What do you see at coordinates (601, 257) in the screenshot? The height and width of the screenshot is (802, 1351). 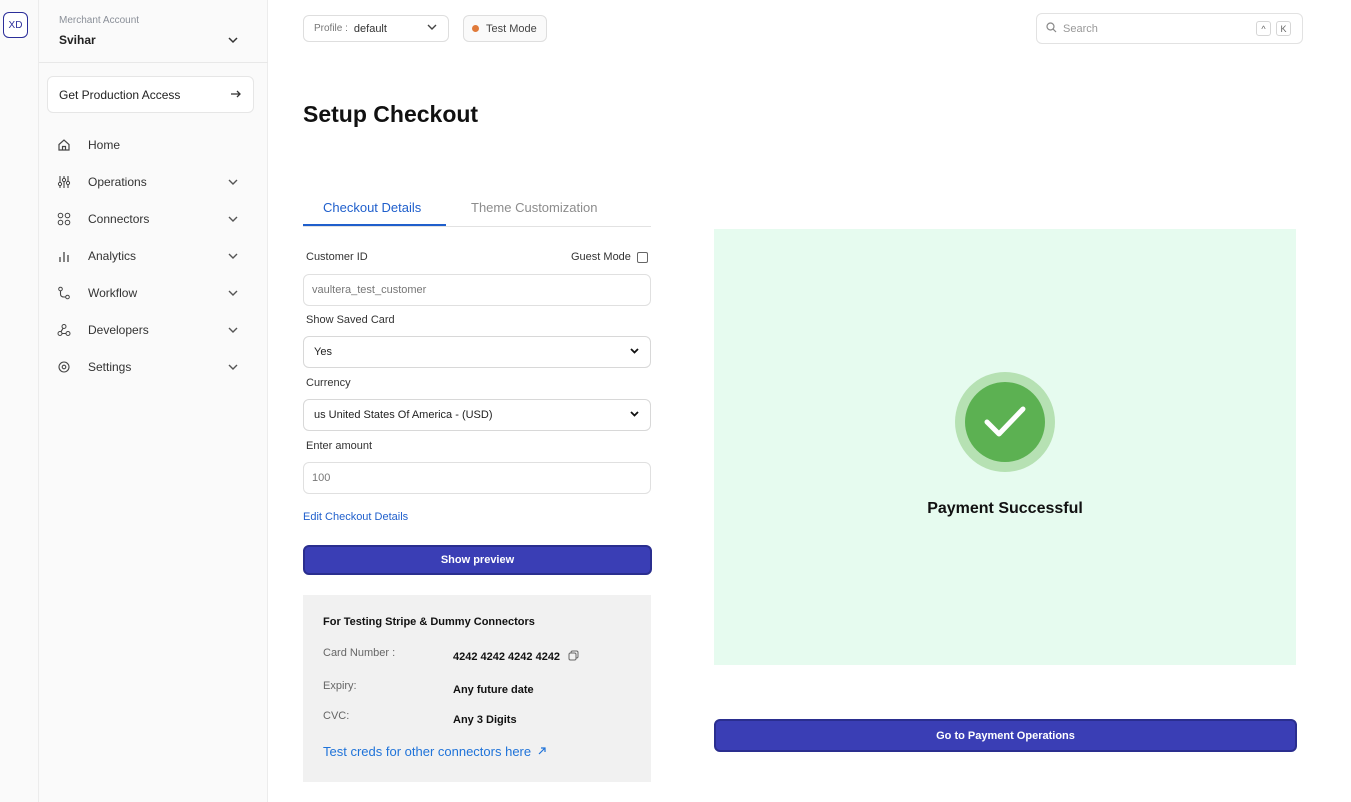 I see `guest-mode-label: Guest Mode` at bounding box center [601, 257].